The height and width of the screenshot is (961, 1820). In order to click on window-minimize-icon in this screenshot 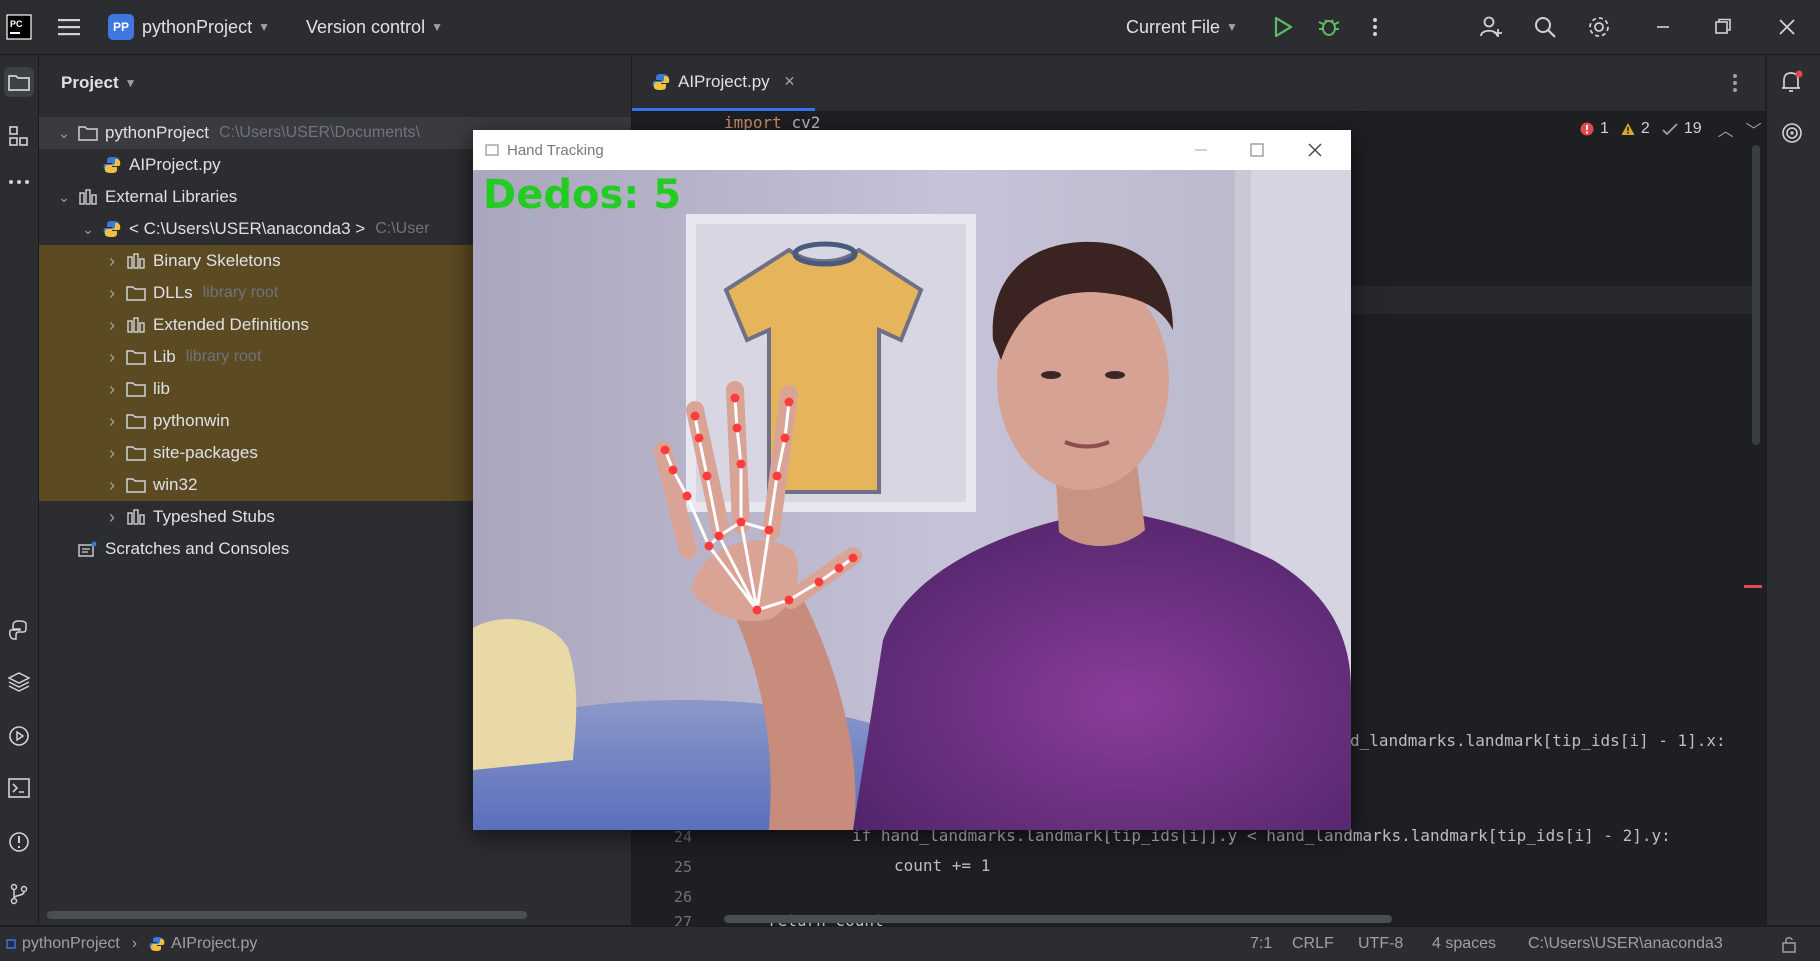, I will do `click(1201, 150)`.